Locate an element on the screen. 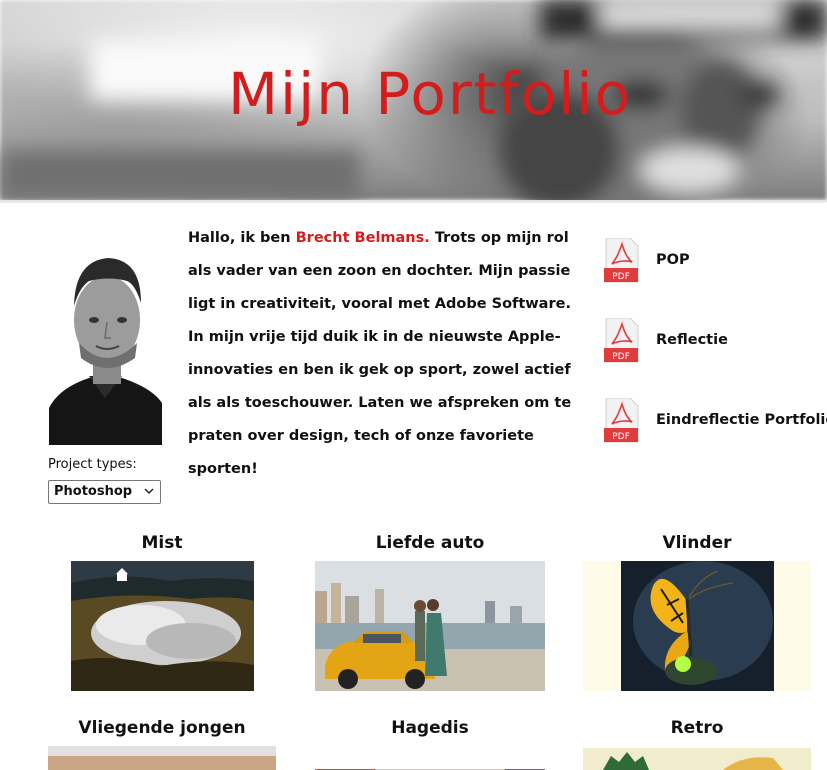  profile-photo is located at coordinates (105, 346).